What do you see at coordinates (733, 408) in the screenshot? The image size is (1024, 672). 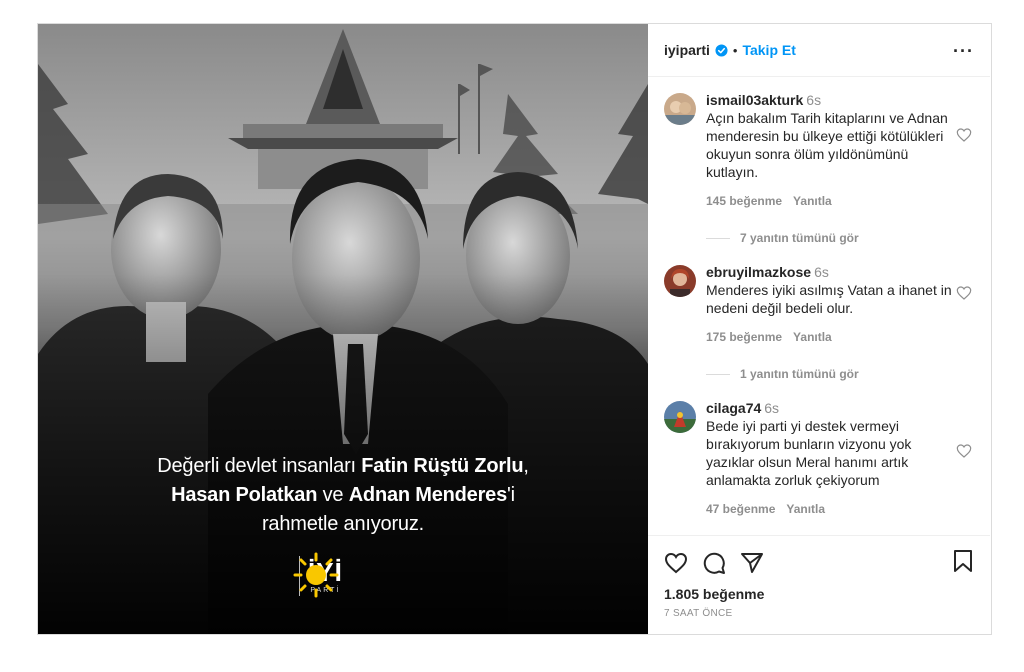 I see `comment-username: cilaga74` at bounding box center [733, 408].